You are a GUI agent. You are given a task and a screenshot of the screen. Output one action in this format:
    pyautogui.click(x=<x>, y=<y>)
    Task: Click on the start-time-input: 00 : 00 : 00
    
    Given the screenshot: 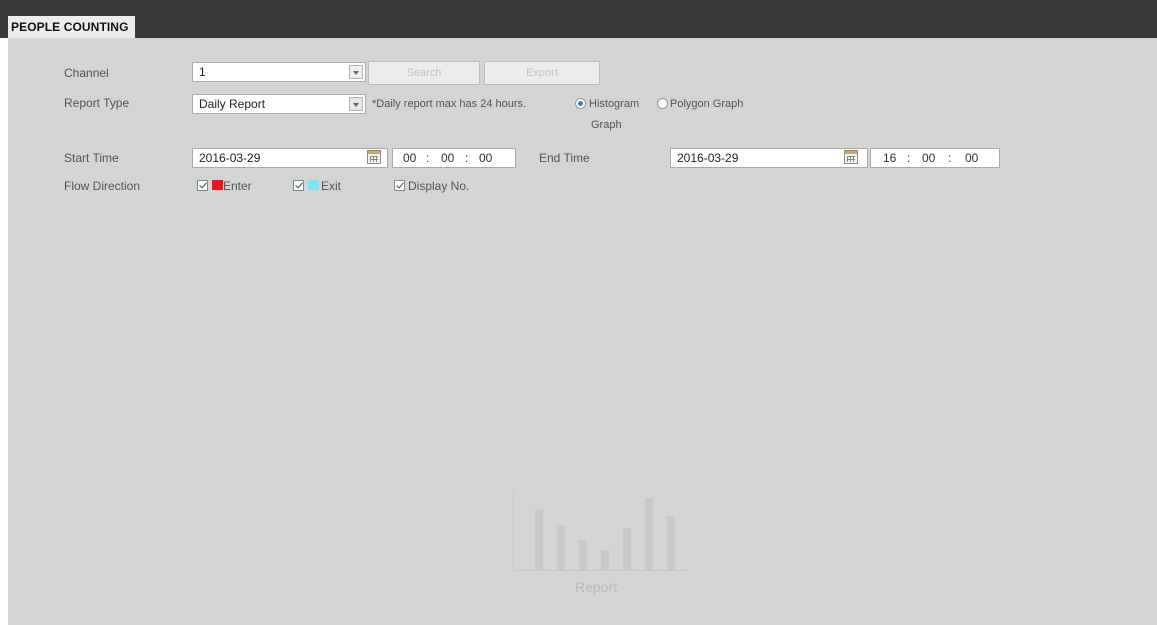 What is the action you would take?
    pyautogui.click(x=454, y=158)
    